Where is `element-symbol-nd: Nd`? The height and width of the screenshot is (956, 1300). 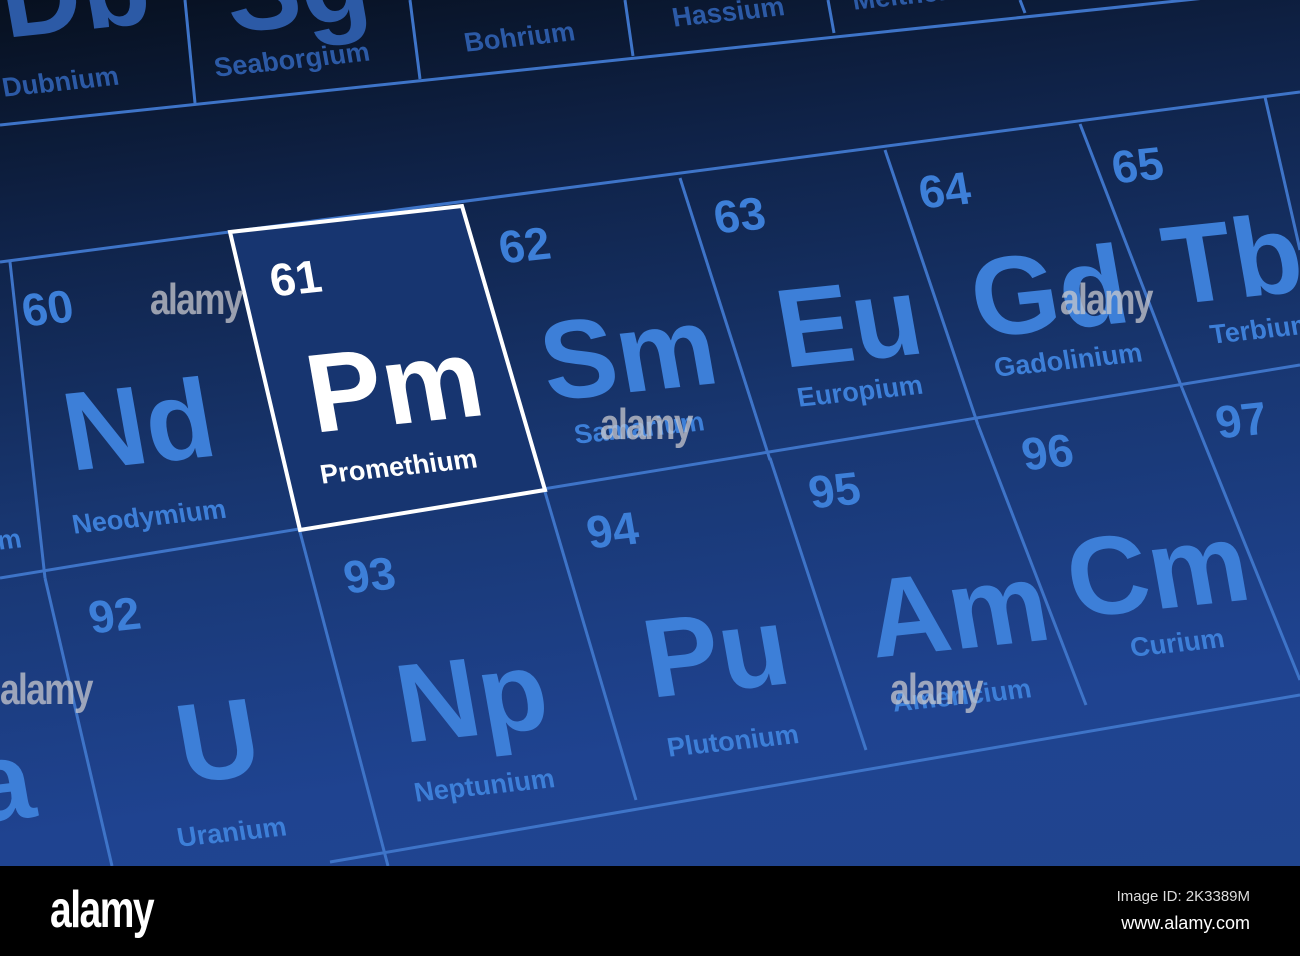
element-symbol-nd: Nd is located at coordinates (139, 425).